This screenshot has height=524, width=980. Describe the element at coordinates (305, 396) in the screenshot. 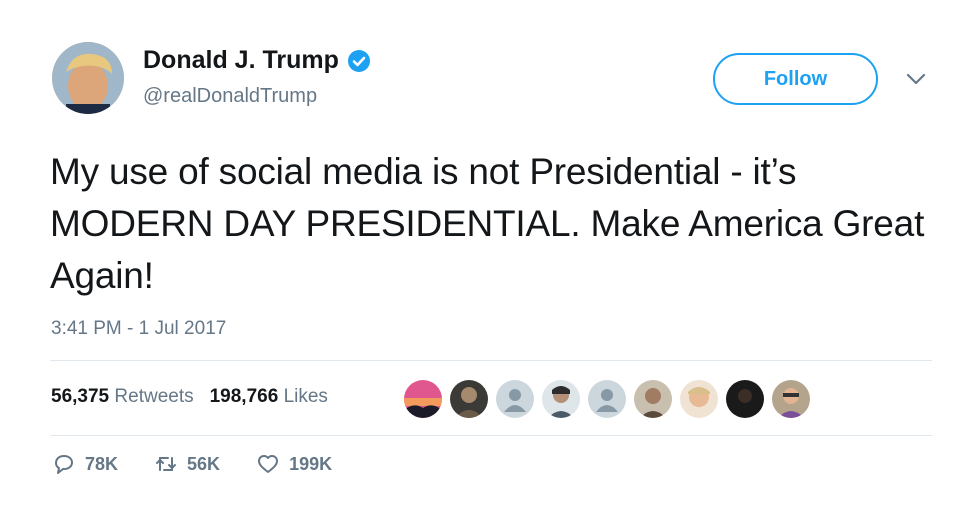

I see `likes-label: Likes` at that location.